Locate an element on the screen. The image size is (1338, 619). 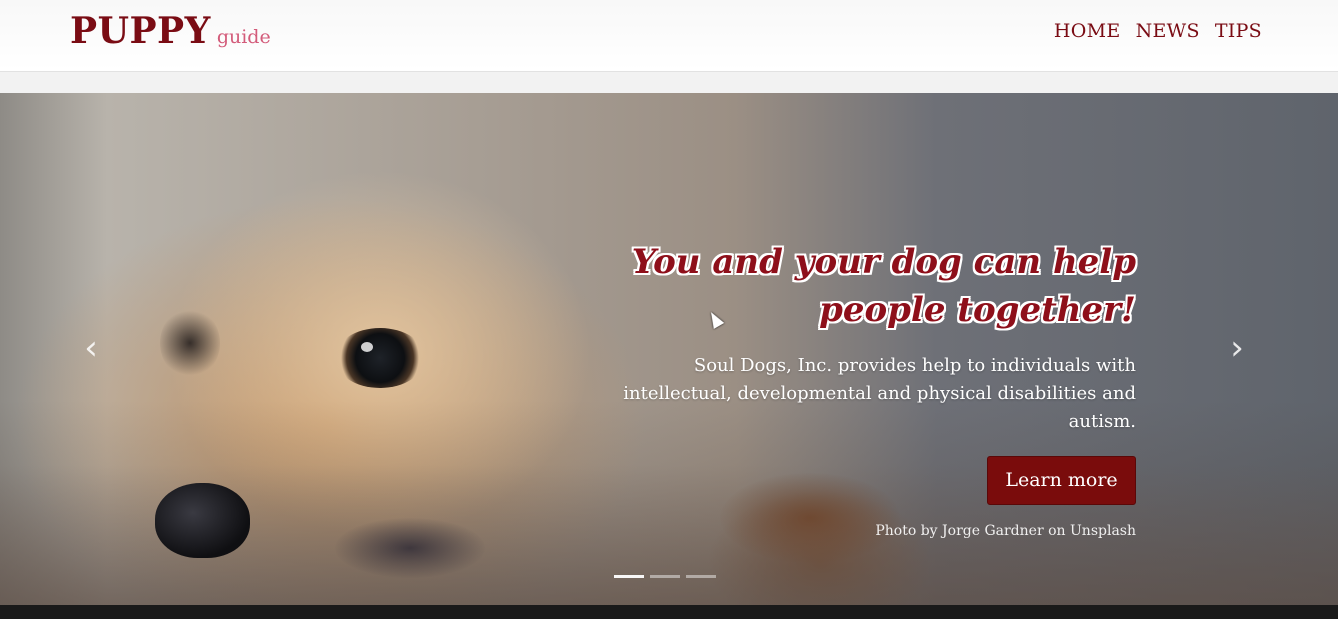
brand-name: PUPPY is located at coordinates (140, 31).